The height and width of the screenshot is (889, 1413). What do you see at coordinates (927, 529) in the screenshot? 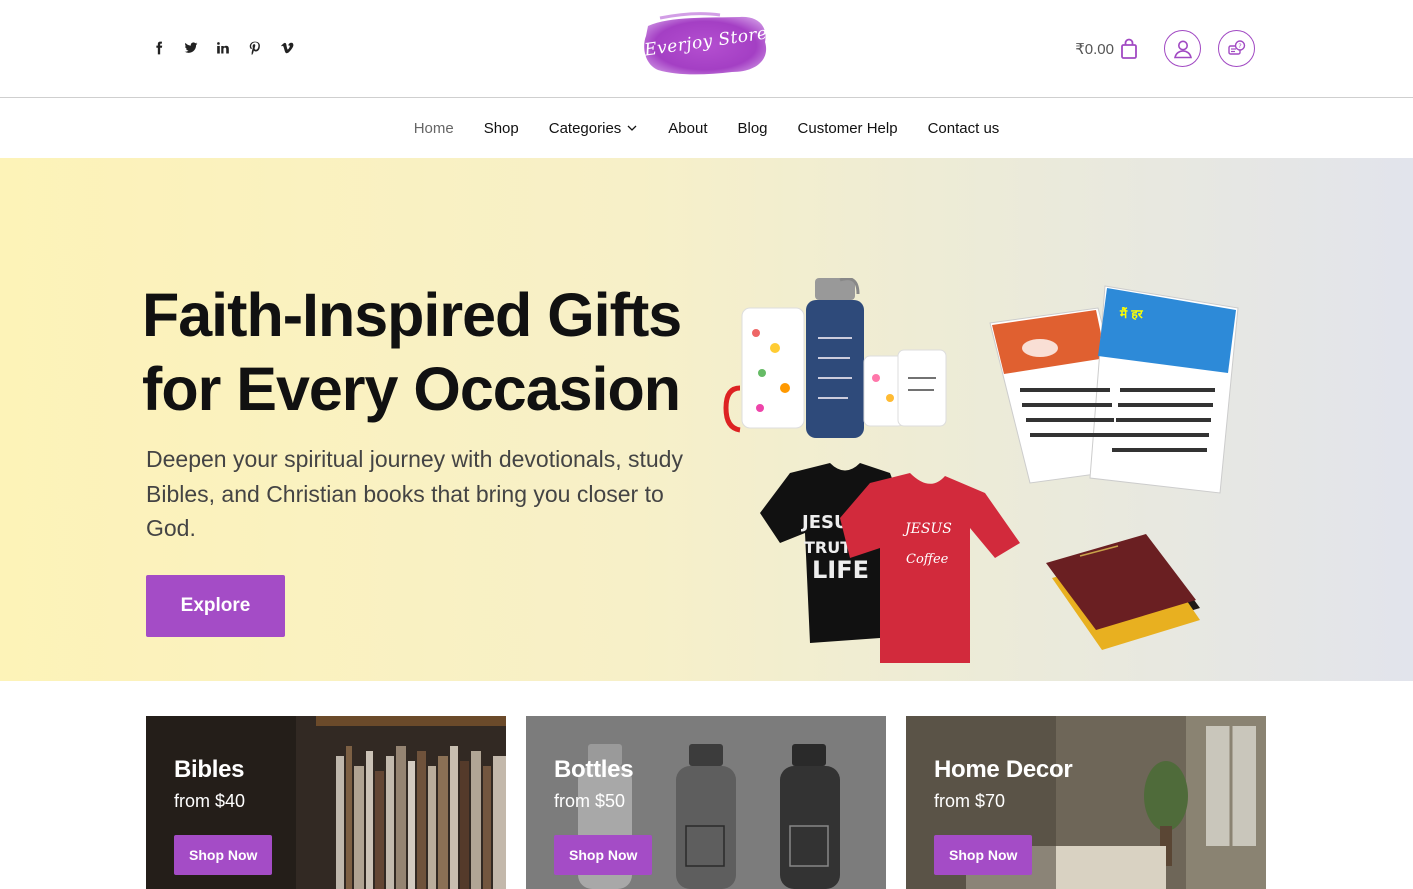
I see `svg-text: JESUS` at bounding box center [927, 529].